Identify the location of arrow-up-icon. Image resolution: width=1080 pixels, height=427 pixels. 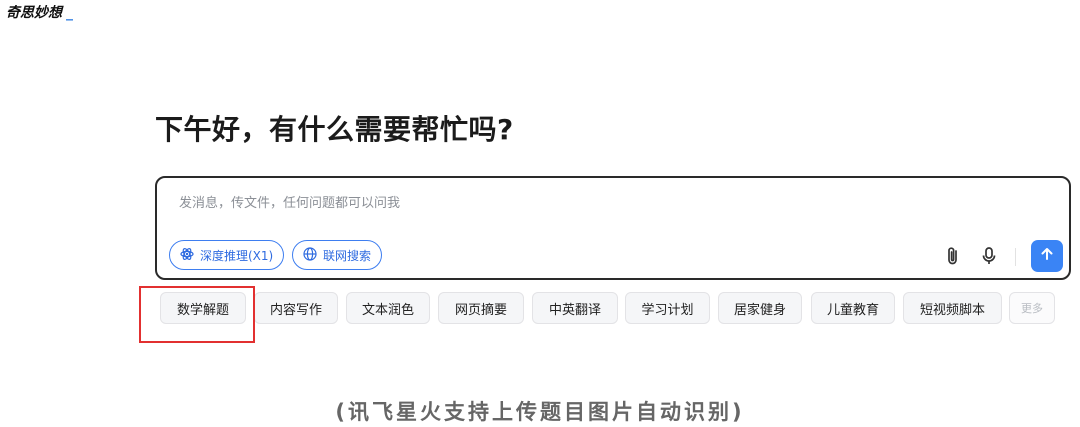
(1047, 256).